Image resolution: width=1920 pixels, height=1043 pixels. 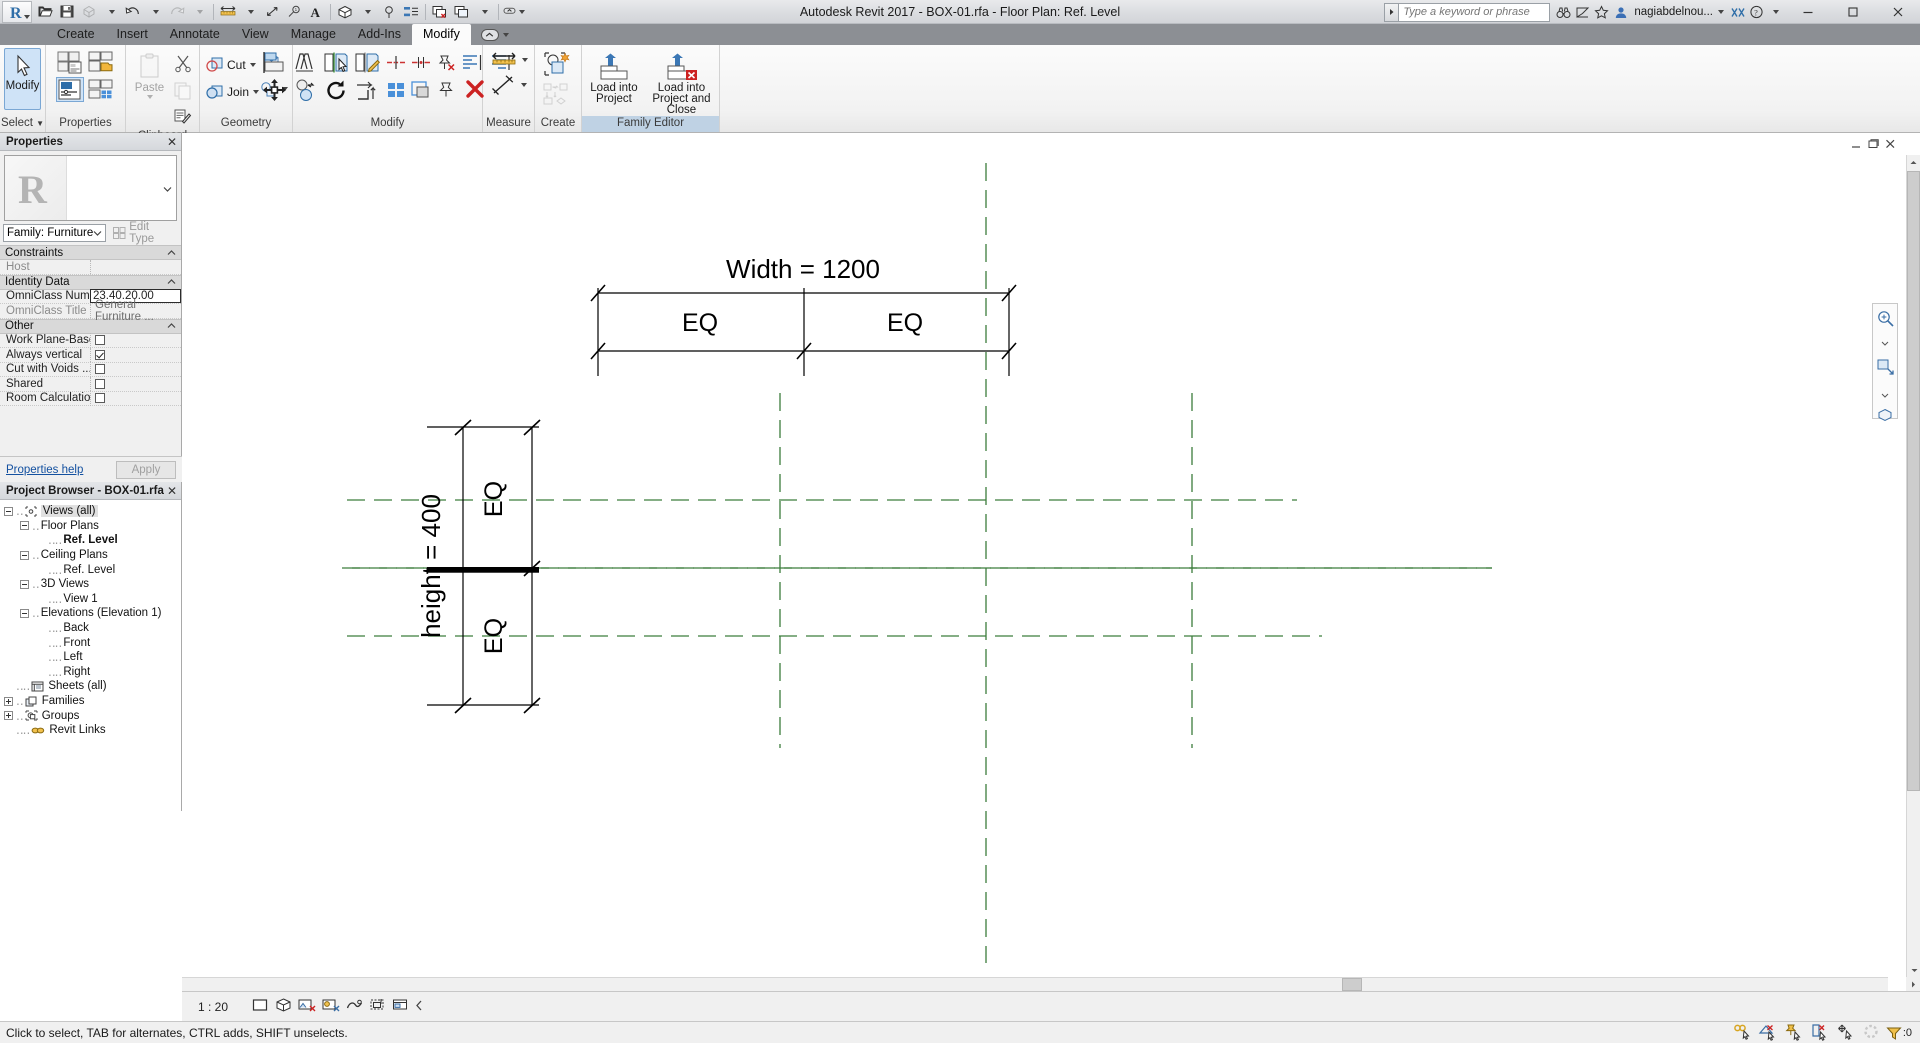 I want to click on family-category-icon, so click(x=101, y=62).